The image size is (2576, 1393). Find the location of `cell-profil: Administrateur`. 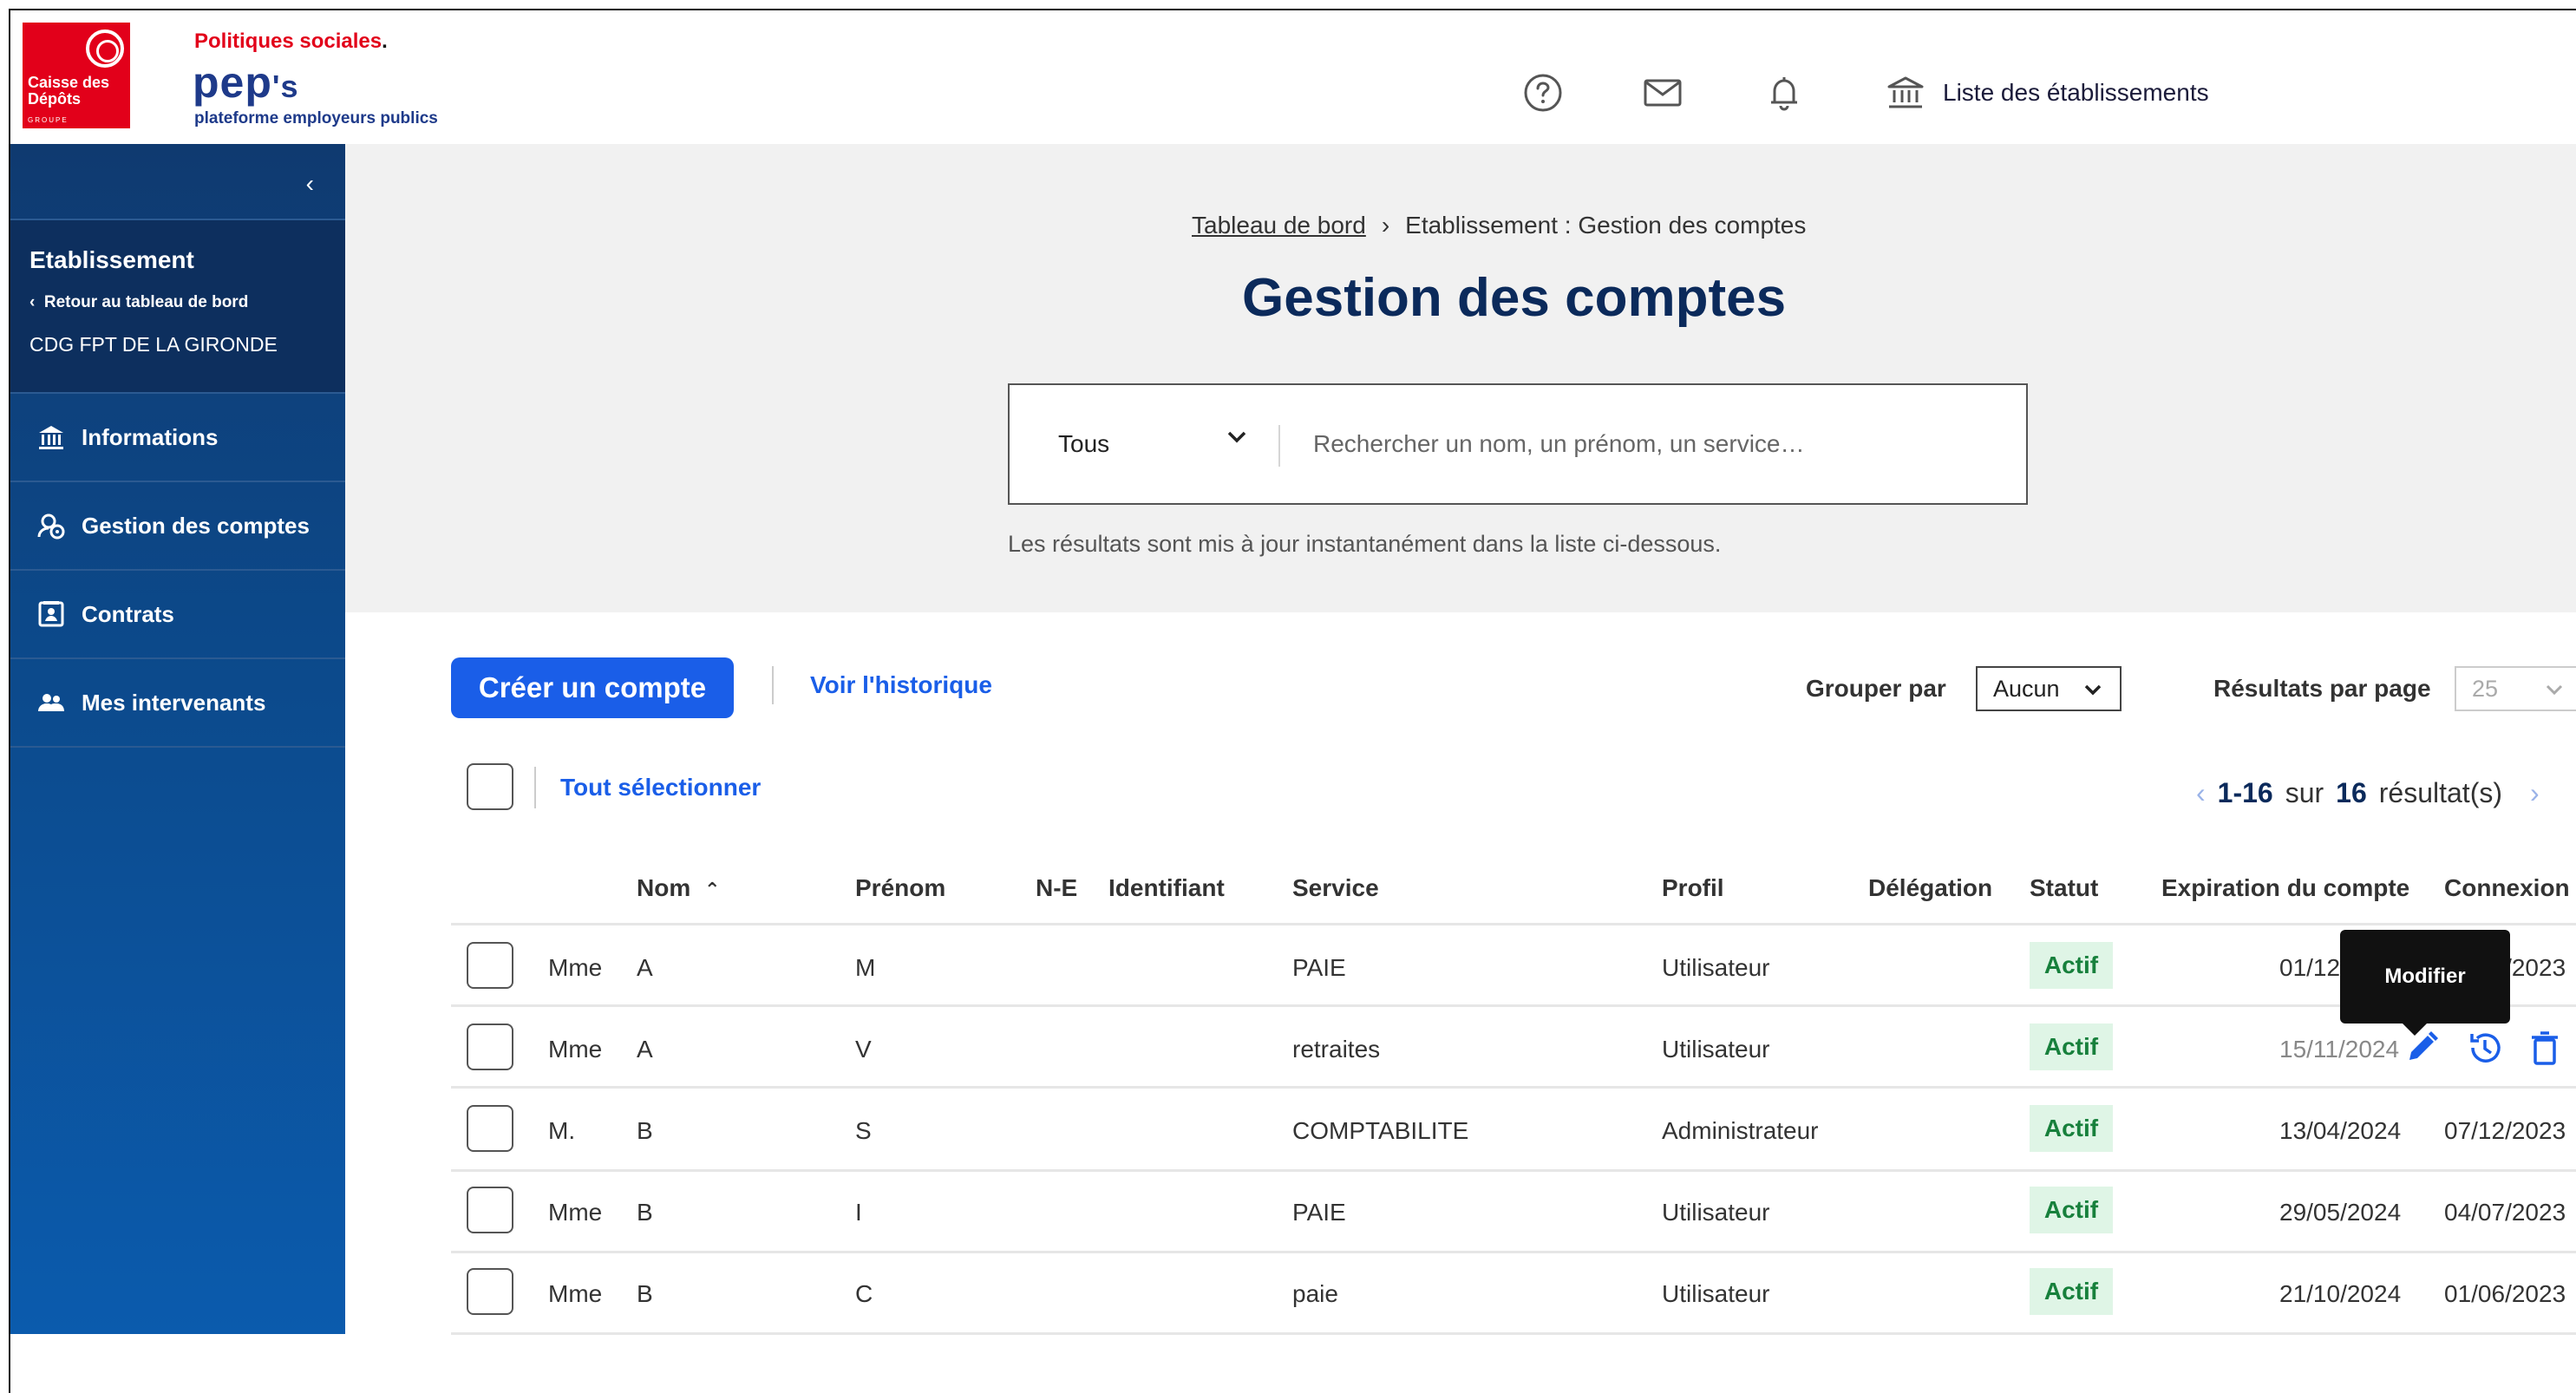

cell-profil: Administrateur is located at coordinates (1740, 1130).